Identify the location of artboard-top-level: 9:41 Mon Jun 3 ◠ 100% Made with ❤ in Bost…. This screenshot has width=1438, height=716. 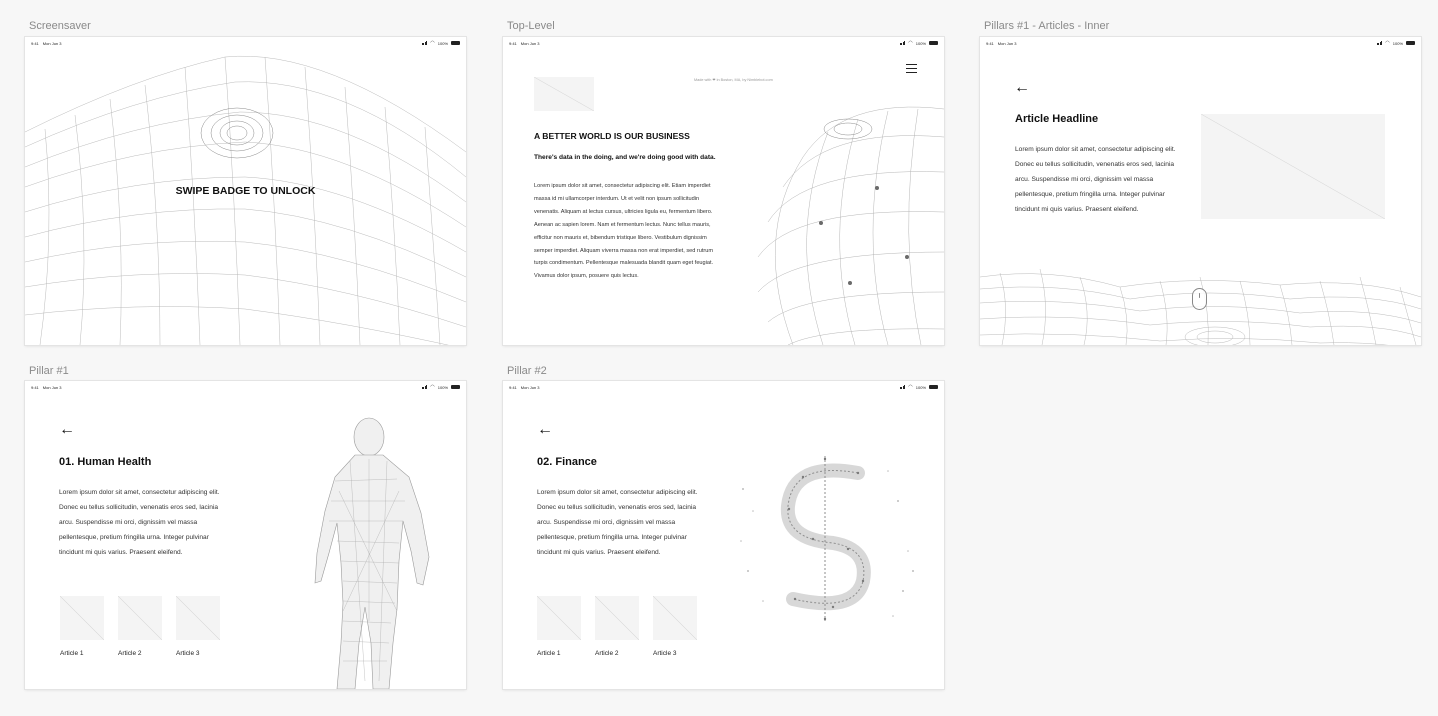
(723, 191).